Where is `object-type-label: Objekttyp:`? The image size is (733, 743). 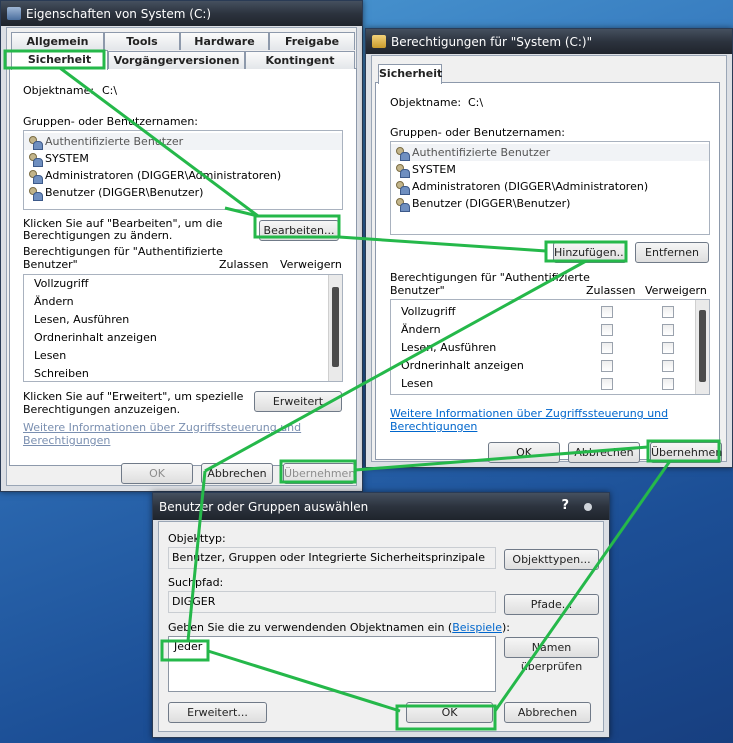
object-type-label: Objekttyp: is located at coordinates (197, 538).